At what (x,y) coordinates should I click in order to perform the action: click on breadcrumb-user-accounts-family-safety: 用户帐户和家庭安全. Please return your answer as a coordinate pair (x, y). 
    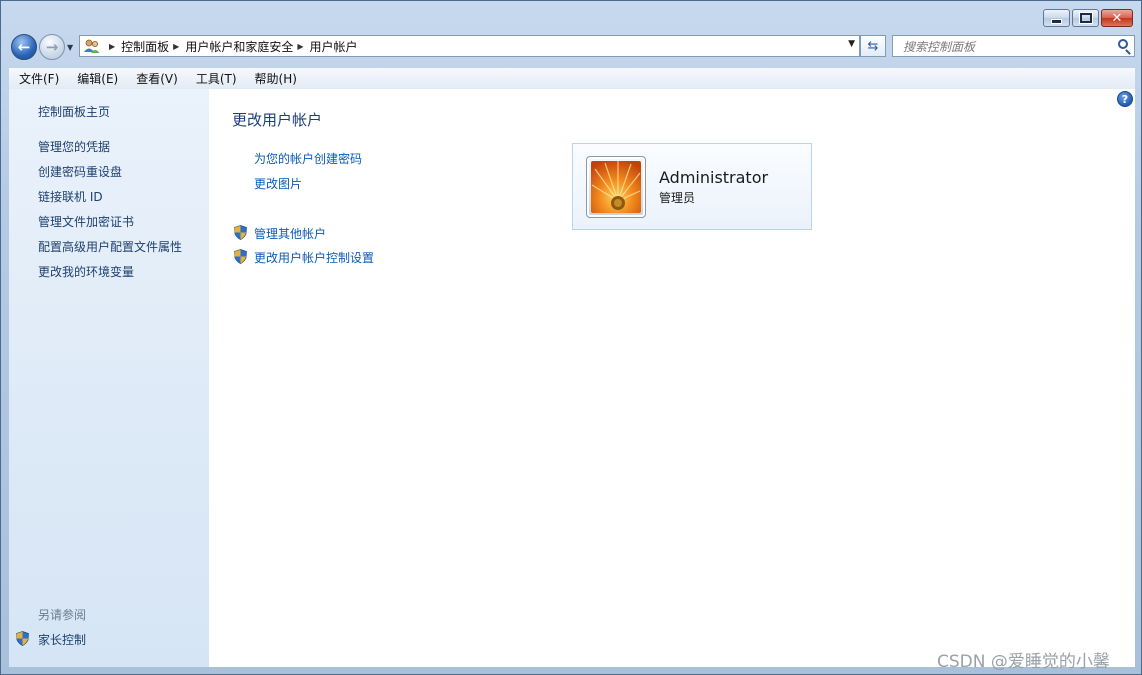
    Looking at the image, I should click on (239, 46).